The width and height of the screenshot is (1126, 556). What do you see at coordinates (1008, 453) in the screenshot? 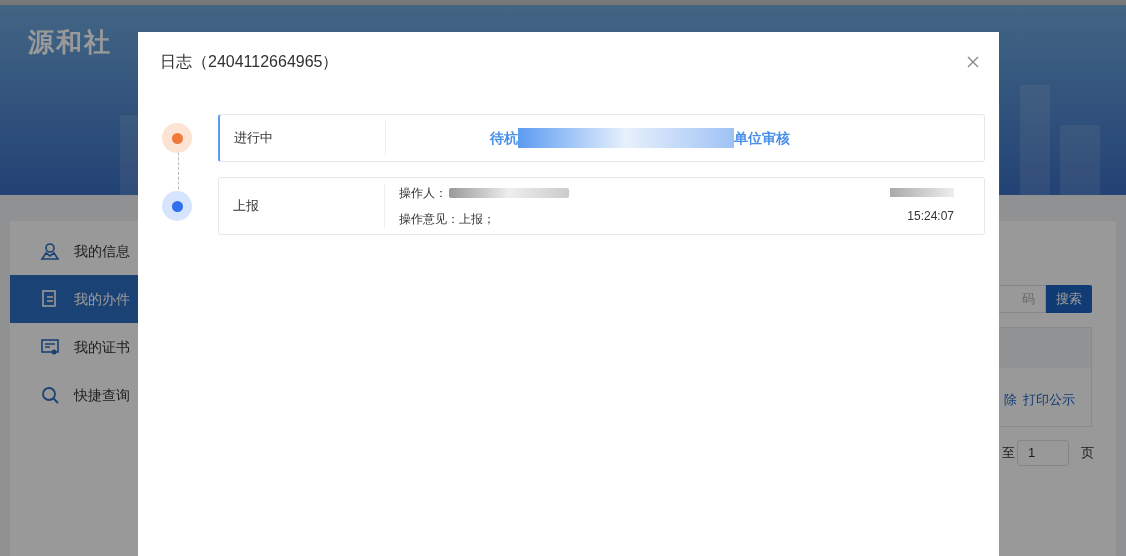
I see `pagination-label: 至` at bounding box center [1008, 453].